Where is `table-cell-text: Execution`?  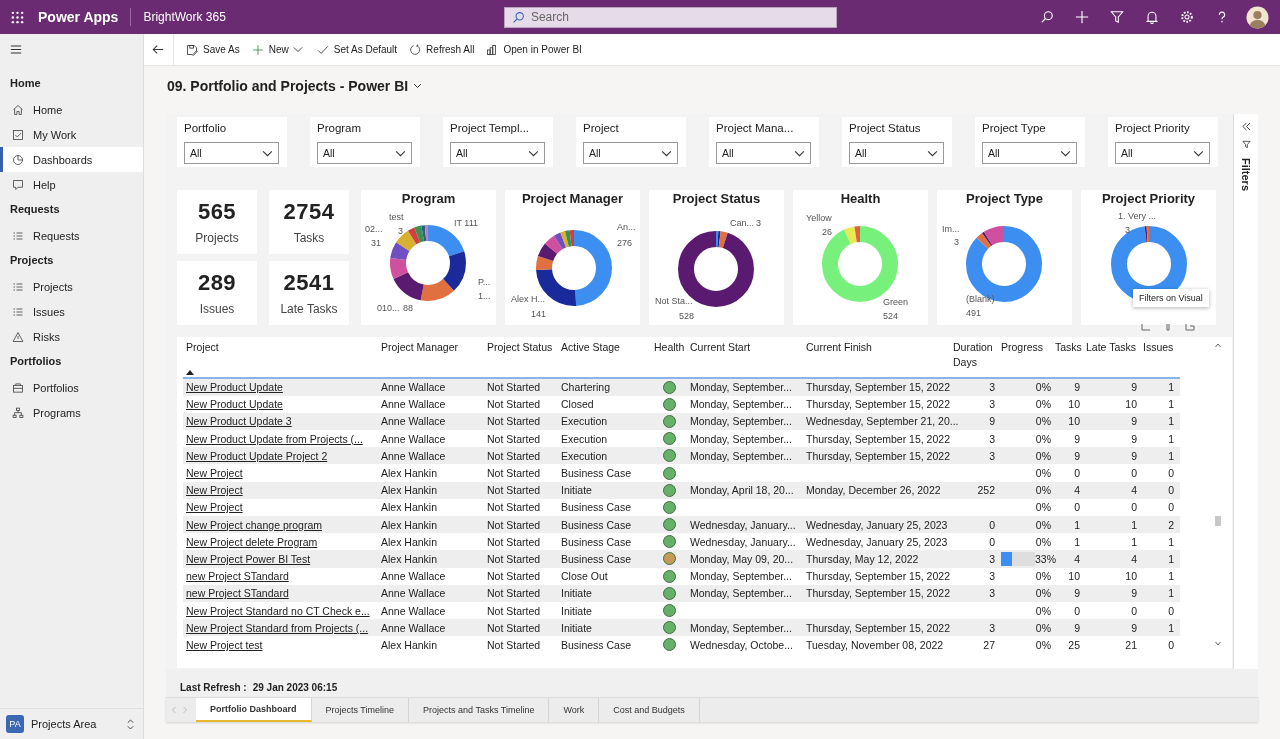 table-cell-text: Execution is located at coordinates (584, 455).